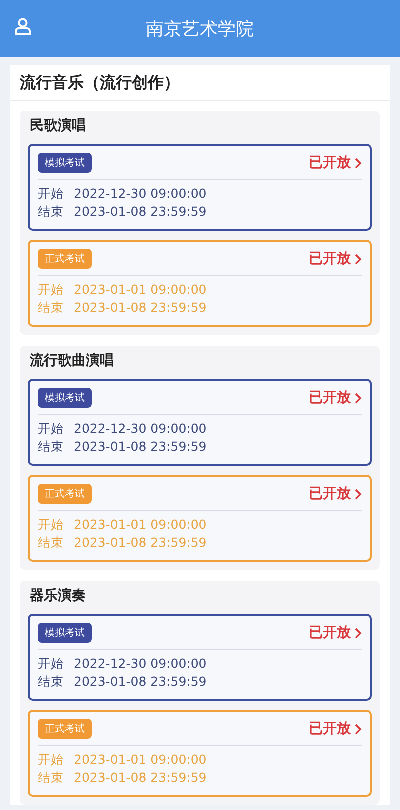  What do you see at coordinates (58, 596) in the screenshot?
I see `group-title: 器乐演奏` at bounding box center [58, 596].